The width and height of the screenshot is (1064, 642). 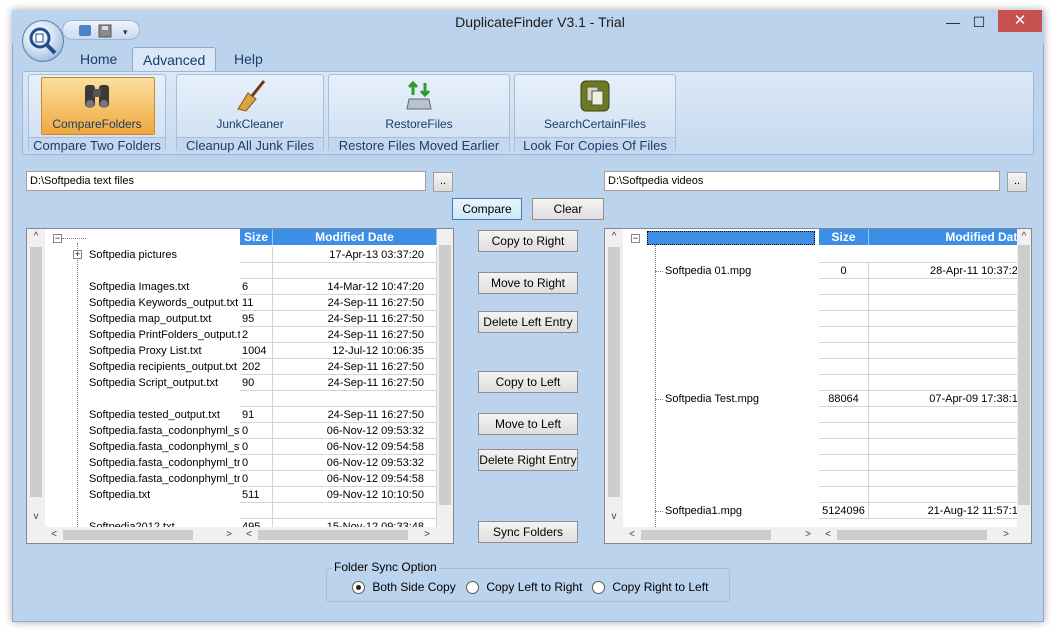 I want to click on folder-sync-option-title: Folder Sync Option, so click(x=385, y=567).